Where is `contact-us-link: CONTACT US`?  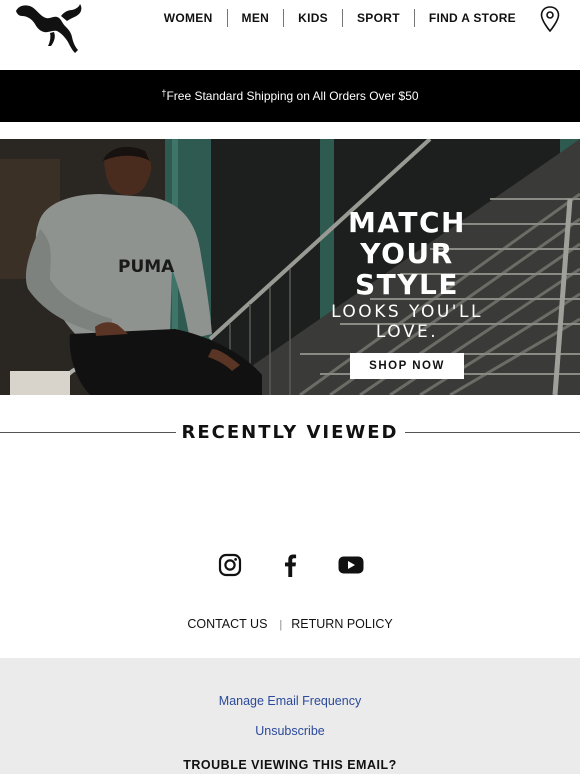 contact-us-link: CONTACT US is located at coordinates (227, 624).